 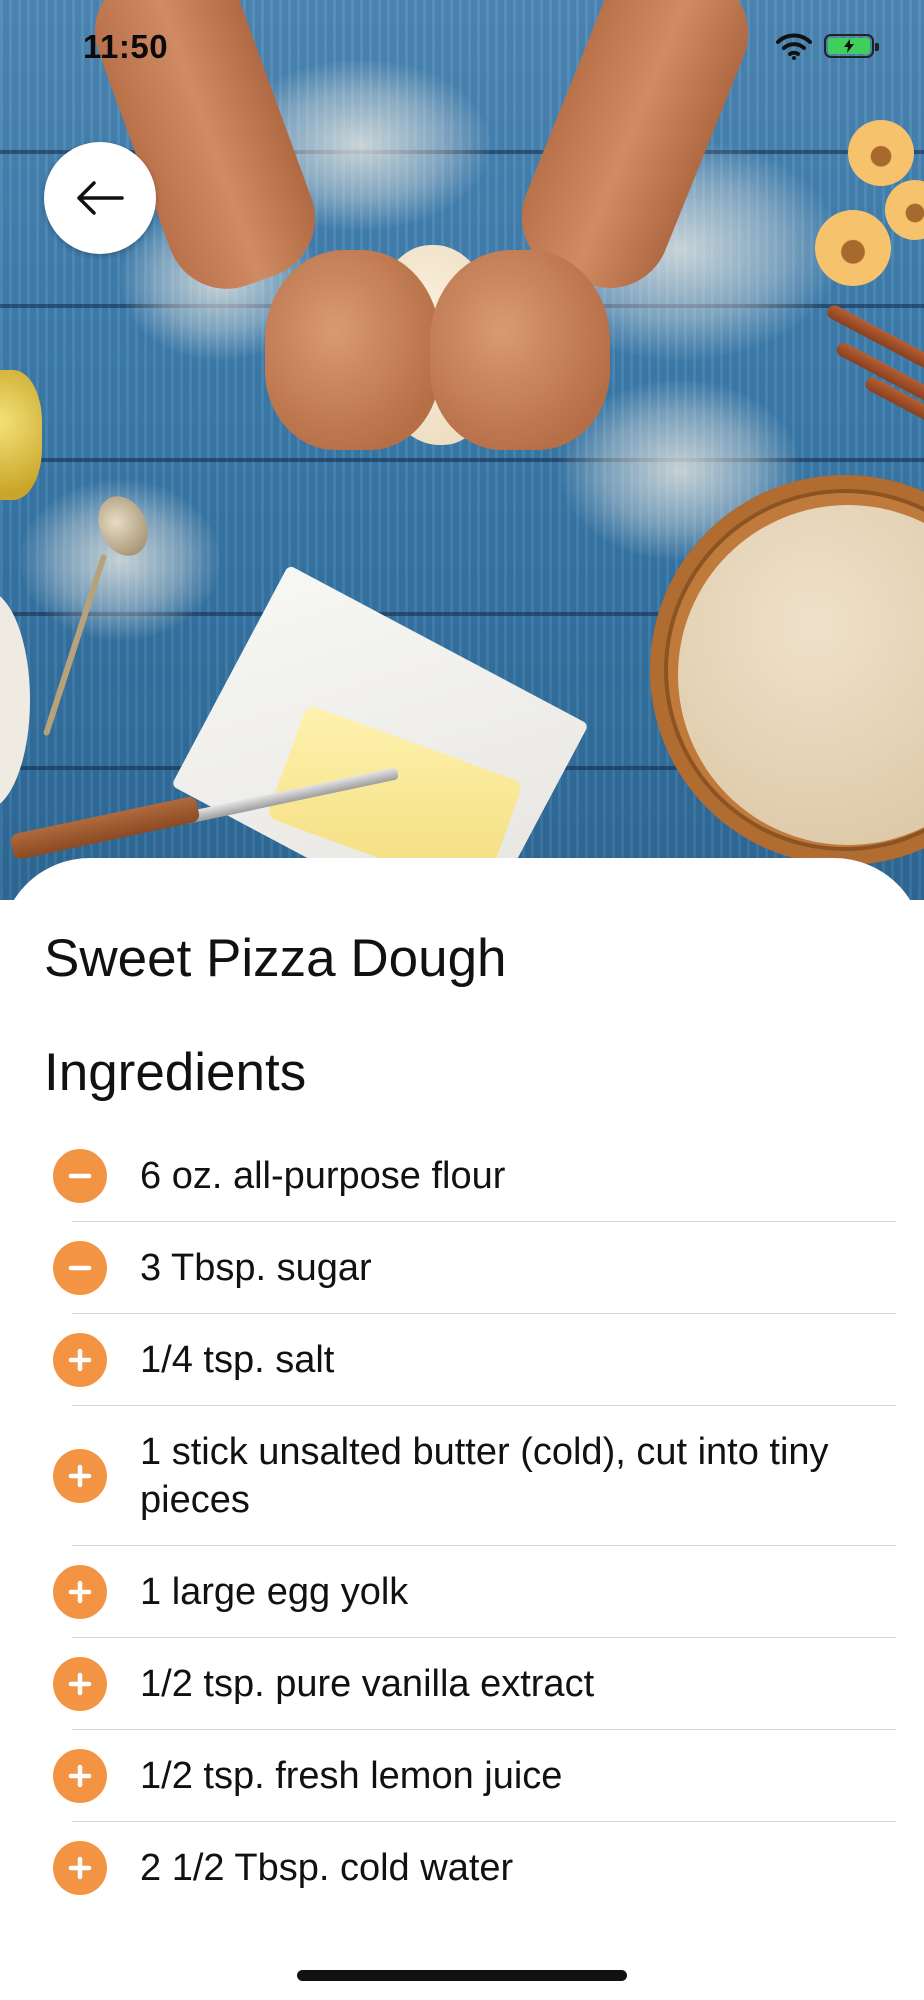 What do you see at coordinates (367, 1684) in the screenshot?
I see `ingredient-label: 1/2 tsp. pure vanilla extract` at bounding box center [367, 1684].